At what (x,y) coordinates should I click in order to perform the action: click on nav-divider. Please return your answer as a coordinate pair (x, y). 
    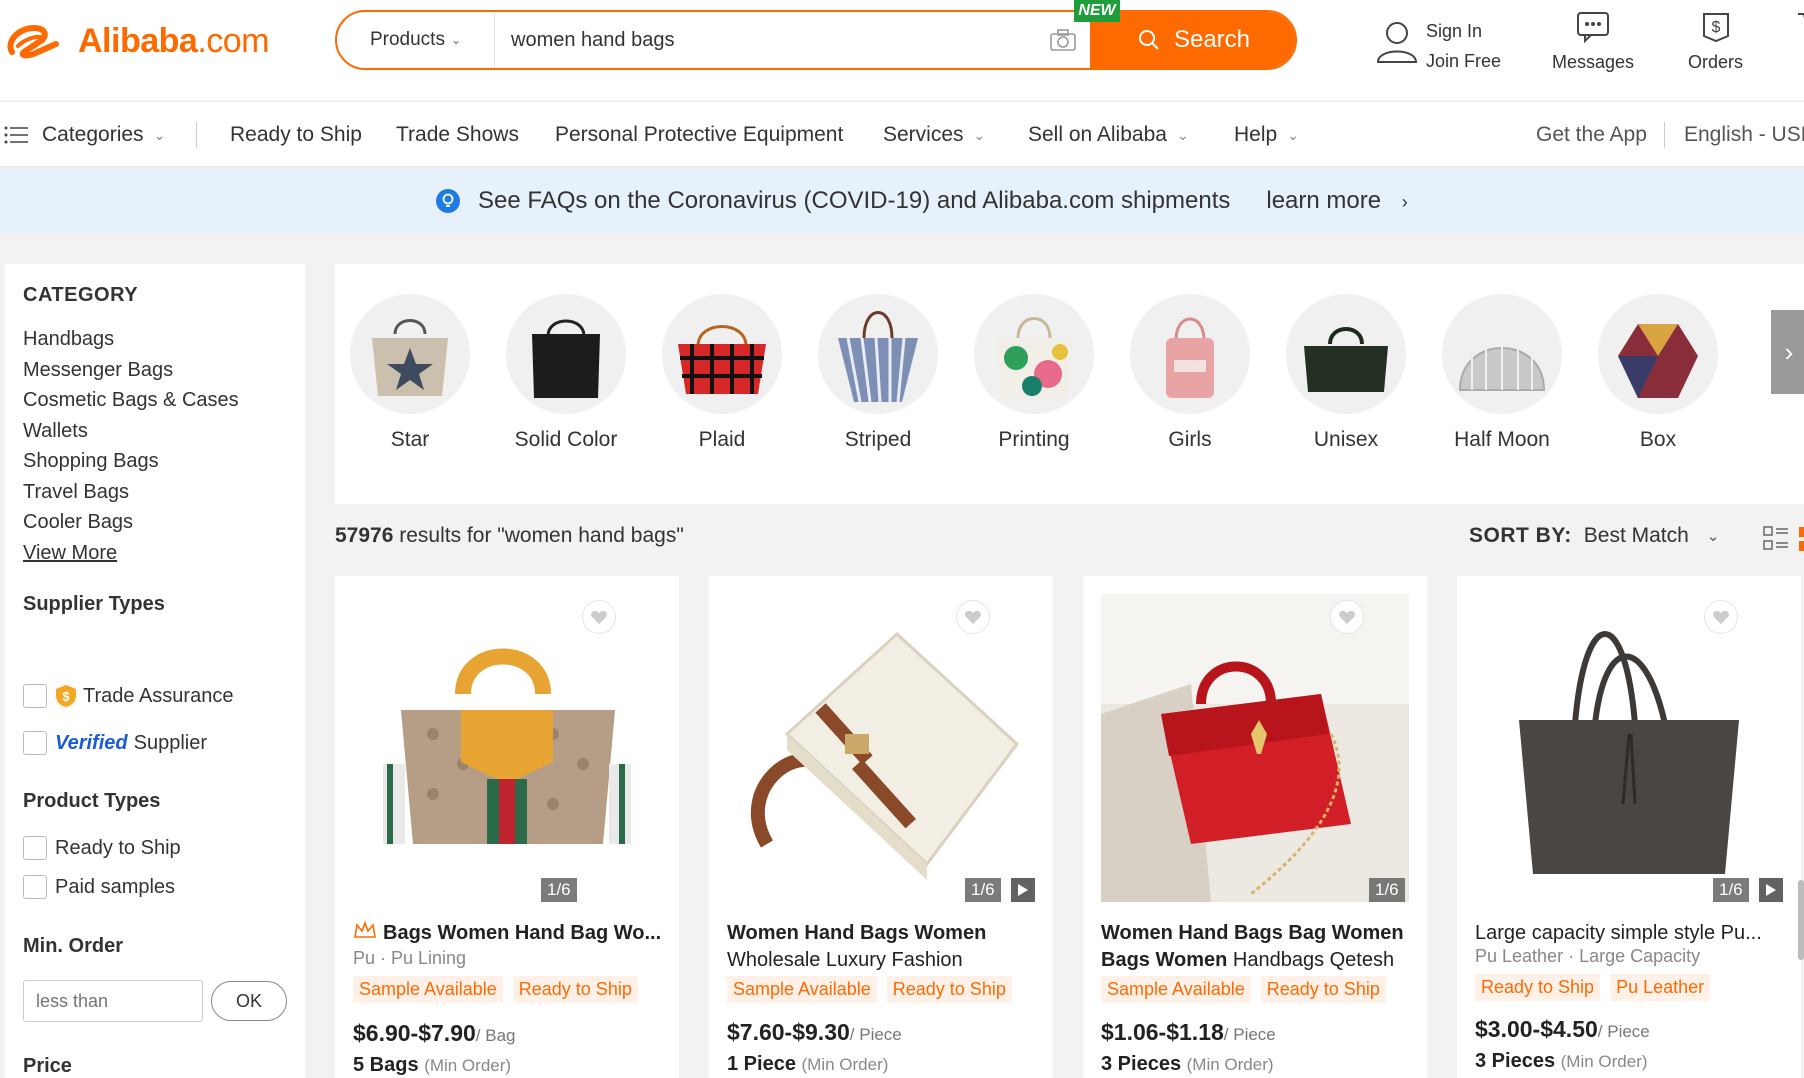
    Looking at the image, I should click on (196, 135).